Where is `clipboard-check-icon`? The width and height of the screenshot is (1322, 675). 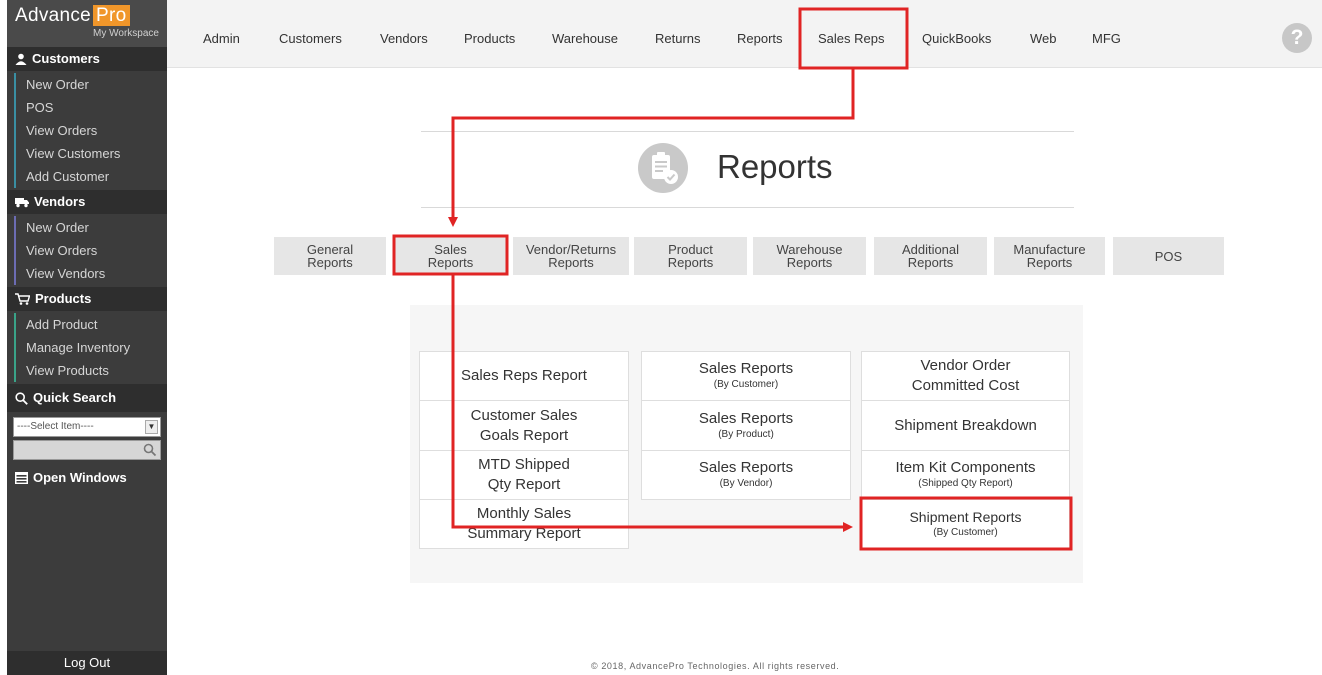 clipboard-check-icon is located at coordinates (663, 168).